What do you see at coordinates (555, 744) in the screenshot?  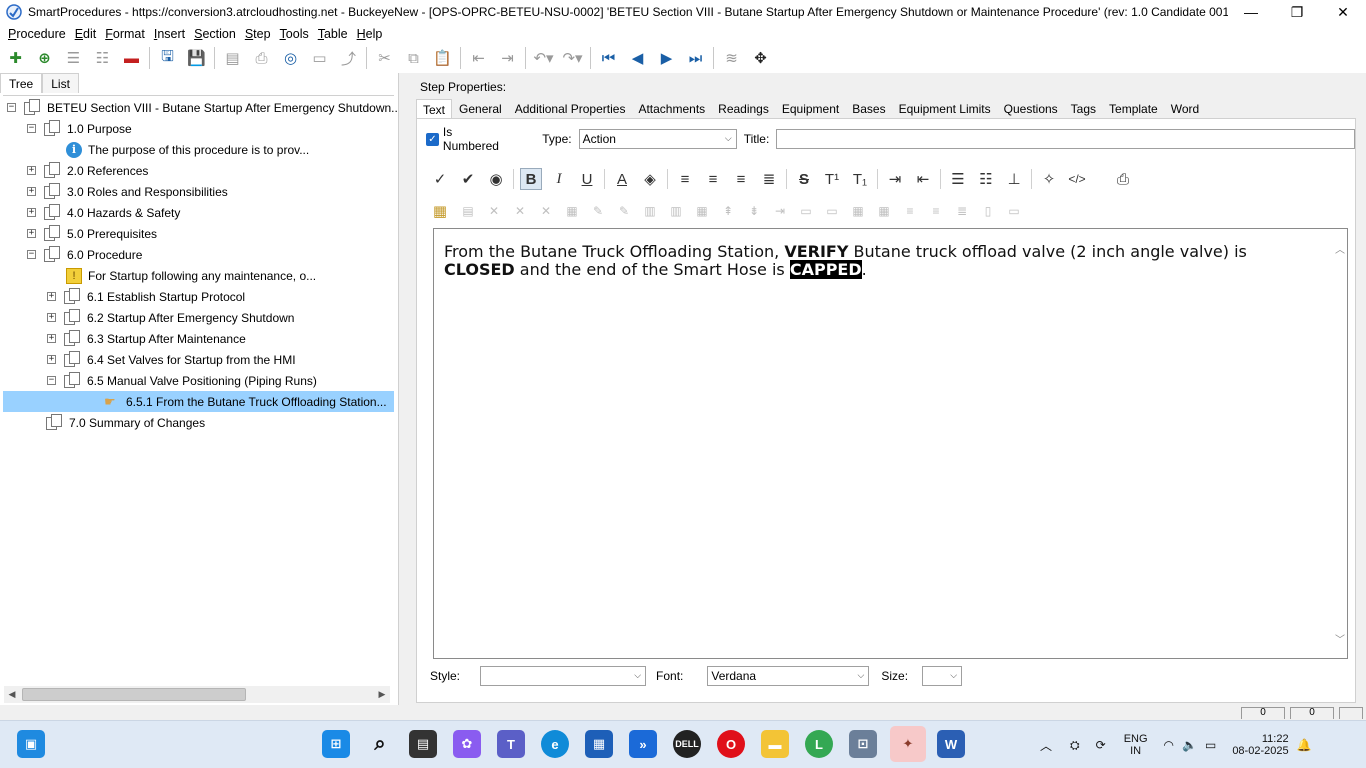 I see `edge-icon: e` at bounding box center [555, 744].